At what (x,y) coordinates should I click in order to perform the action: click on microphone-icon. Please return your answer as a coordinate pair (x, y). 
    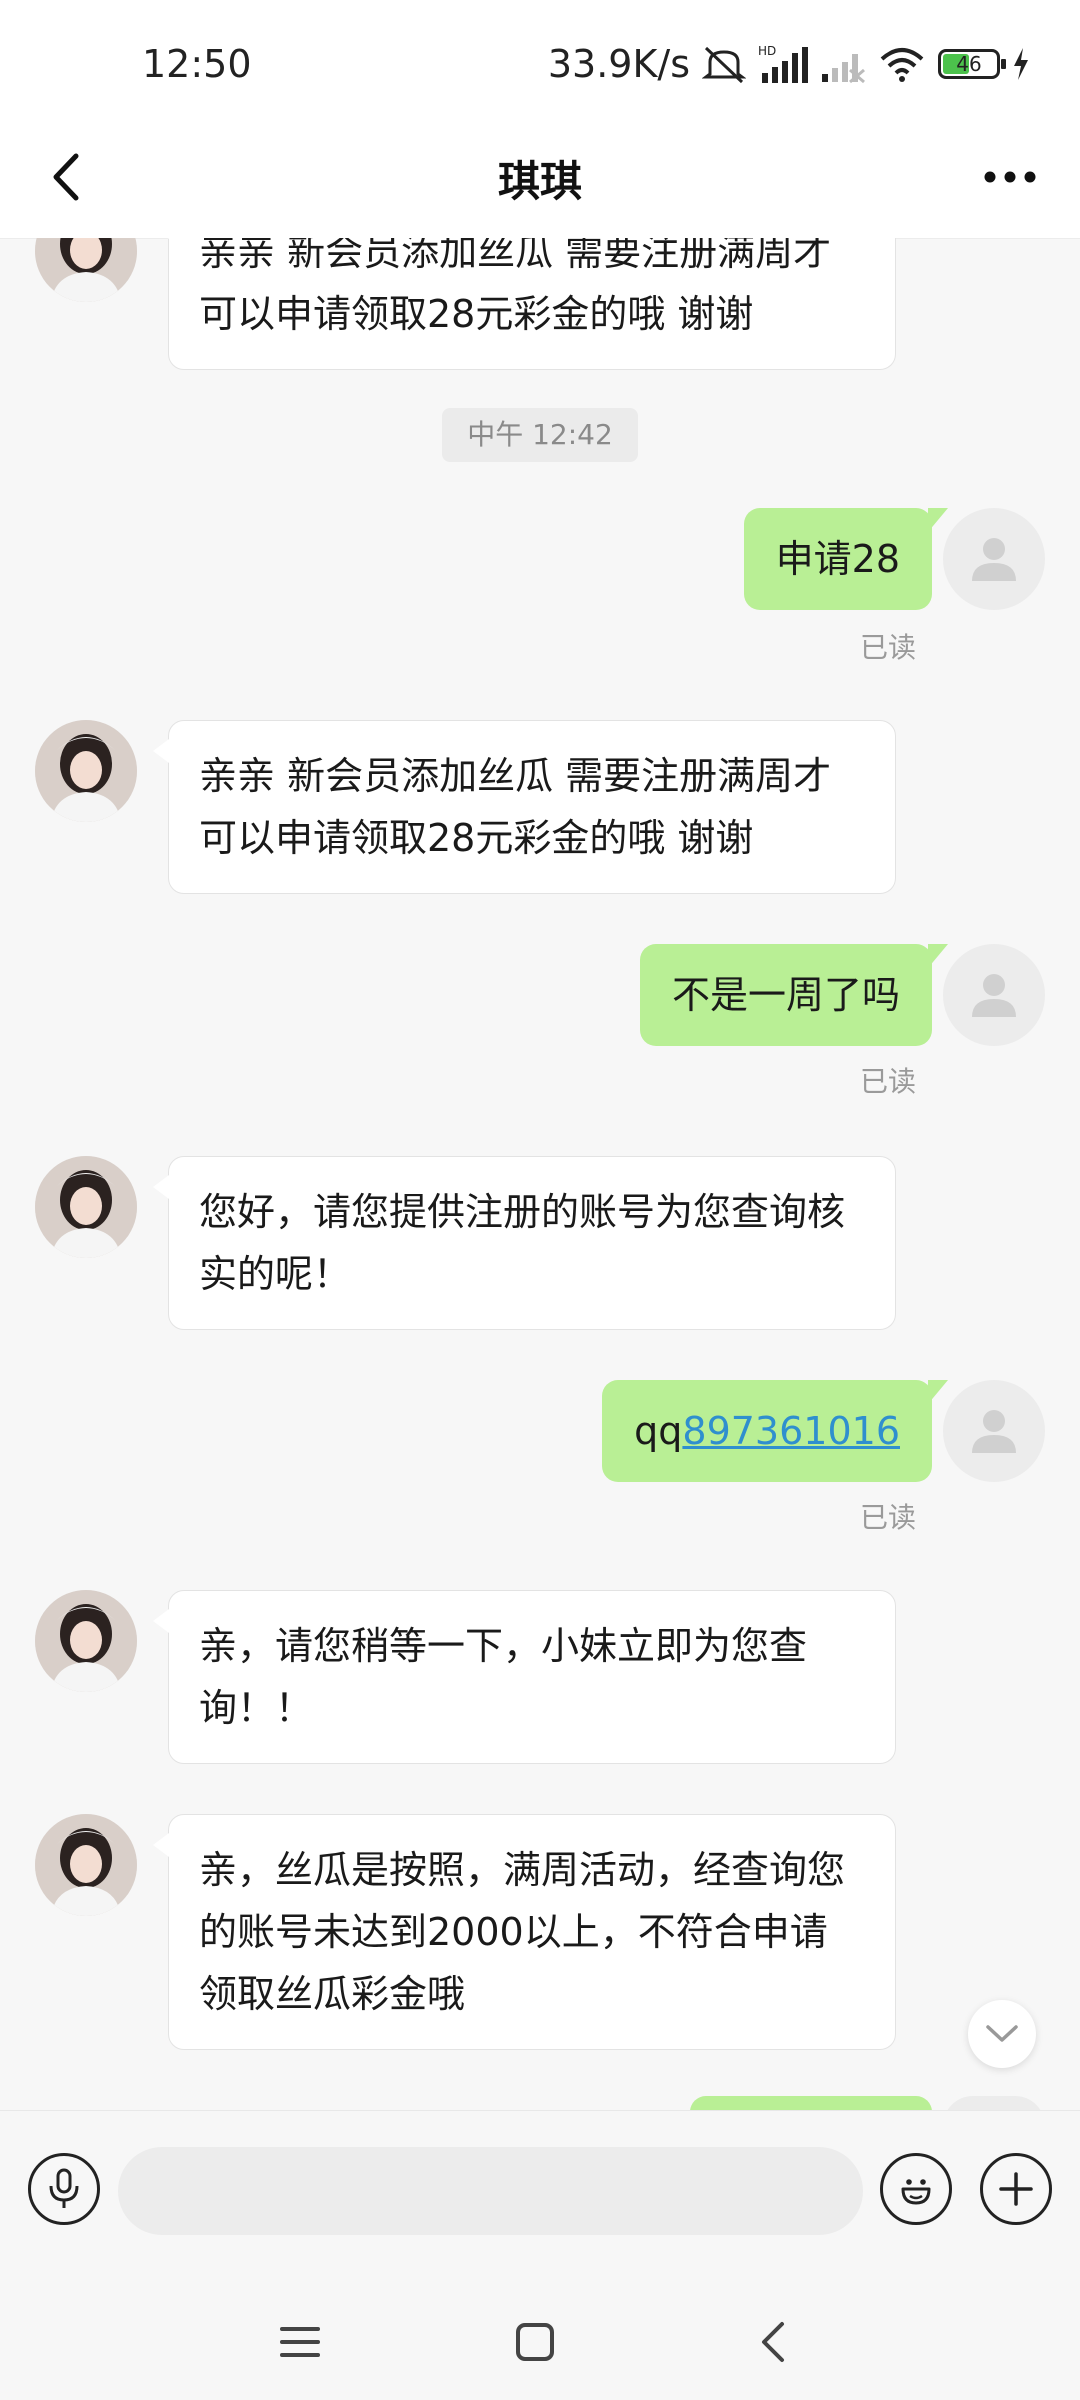
    Looking at the image, I should click on (64, 2188).